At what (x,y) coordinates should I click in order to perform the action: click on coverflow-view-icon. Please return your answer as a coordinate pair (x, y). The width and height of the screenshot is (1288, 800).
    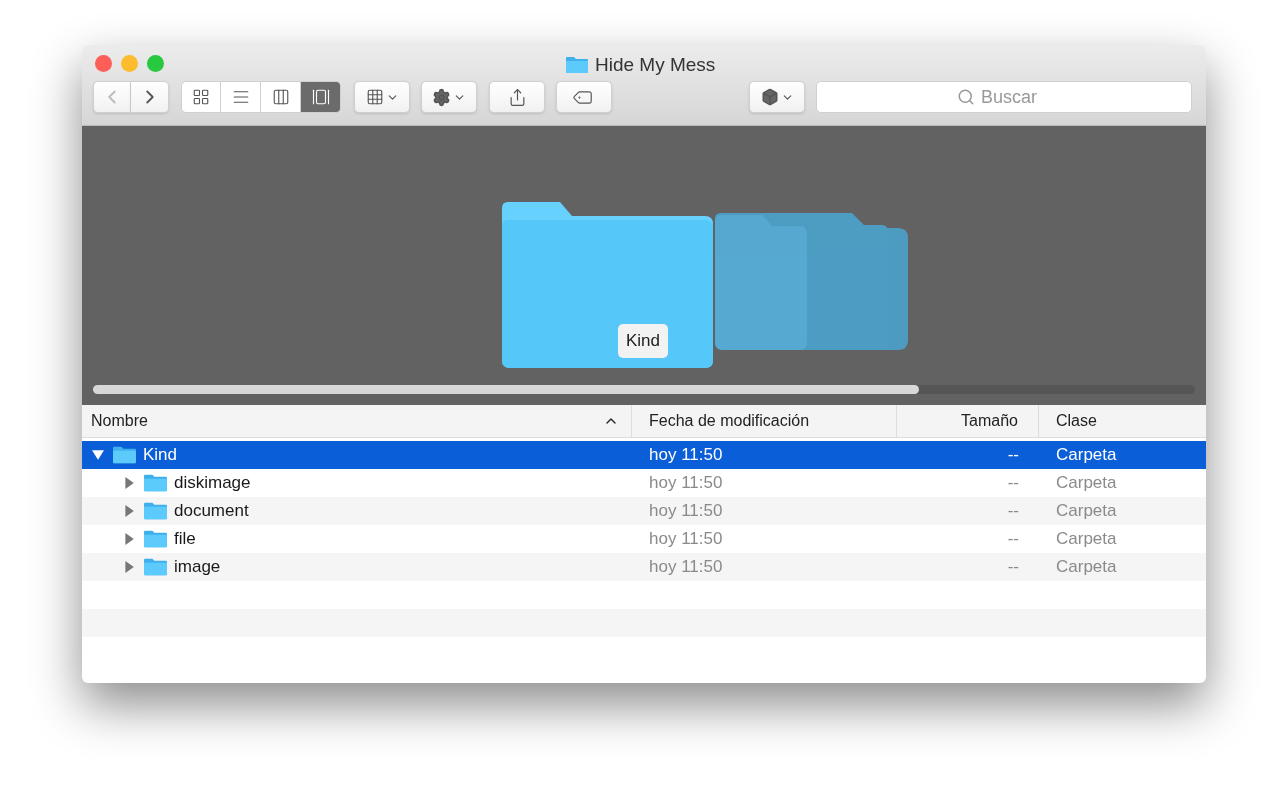
    Looking at the image, I should click on (320, 97).